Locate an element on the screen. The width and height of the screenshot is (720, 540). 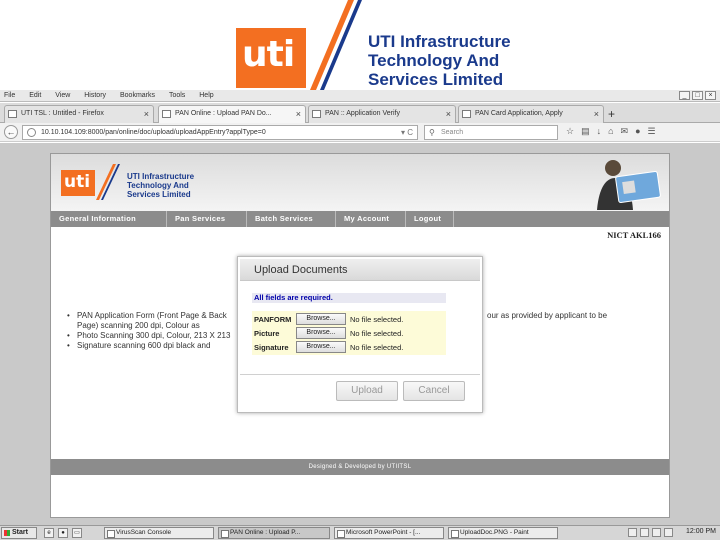
pan-card-person-image is located at coordinates (629, 185).